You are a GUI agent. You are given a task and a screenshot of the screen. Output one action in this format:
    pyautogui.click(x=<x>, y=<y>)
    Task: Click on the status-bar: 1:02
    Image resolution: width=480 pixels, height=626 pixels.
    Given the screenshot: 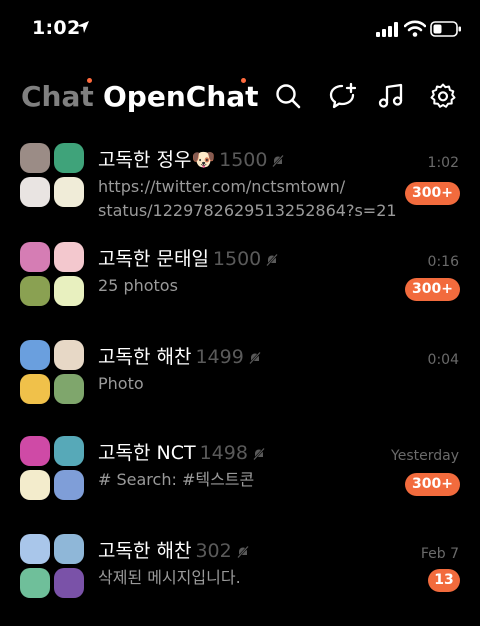 What is the action you would take?
    pyautogui.click(x=240, y=30)
    